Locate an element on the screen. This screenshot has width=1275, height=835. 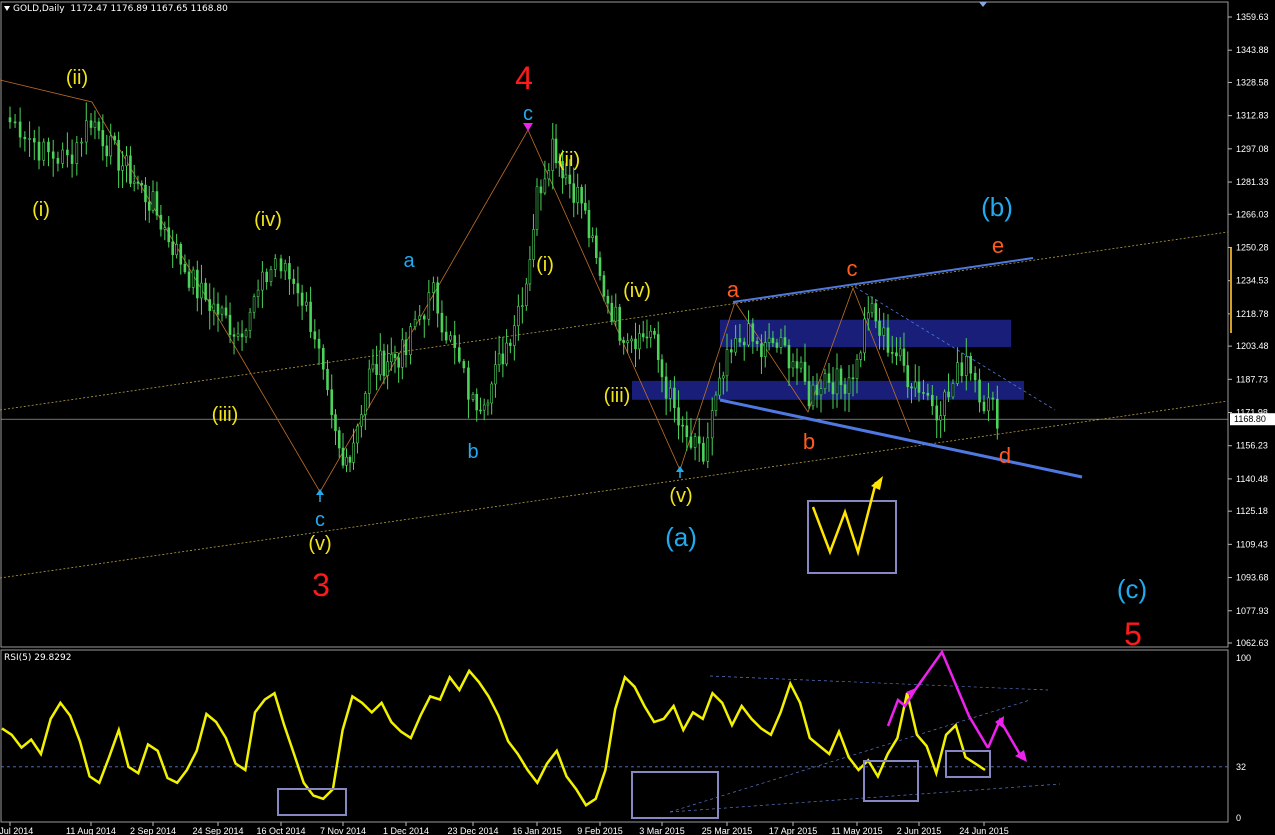
wave-label-yellow: (ii) is located at coordinates (77, 78).